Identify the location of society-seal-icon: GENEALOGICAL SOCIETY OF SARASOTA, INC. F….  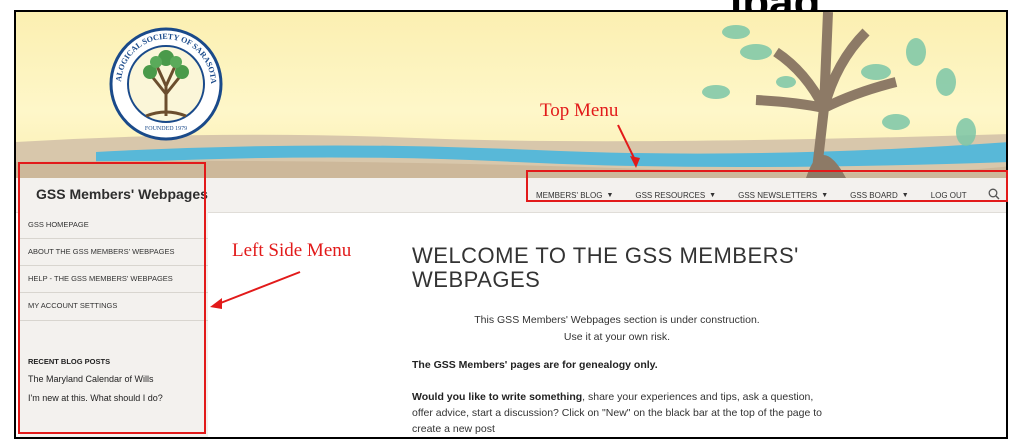
(163, 79).